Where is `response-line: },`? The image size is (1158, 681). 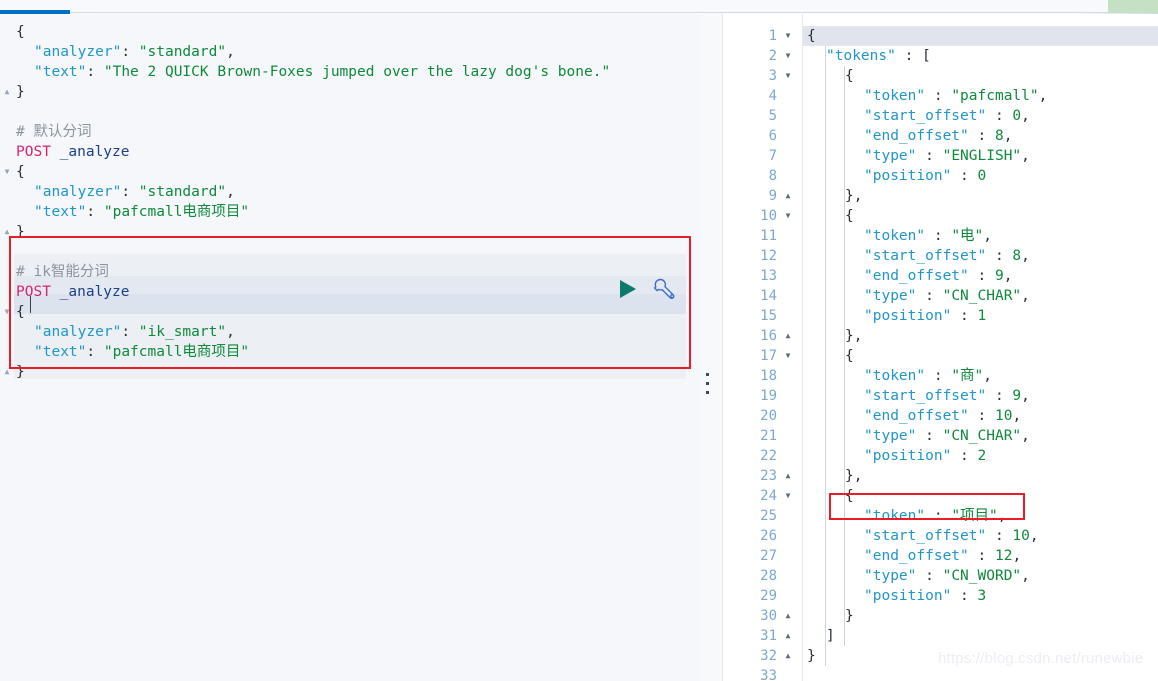 response-line: }, is located at coordinates (834, 196).